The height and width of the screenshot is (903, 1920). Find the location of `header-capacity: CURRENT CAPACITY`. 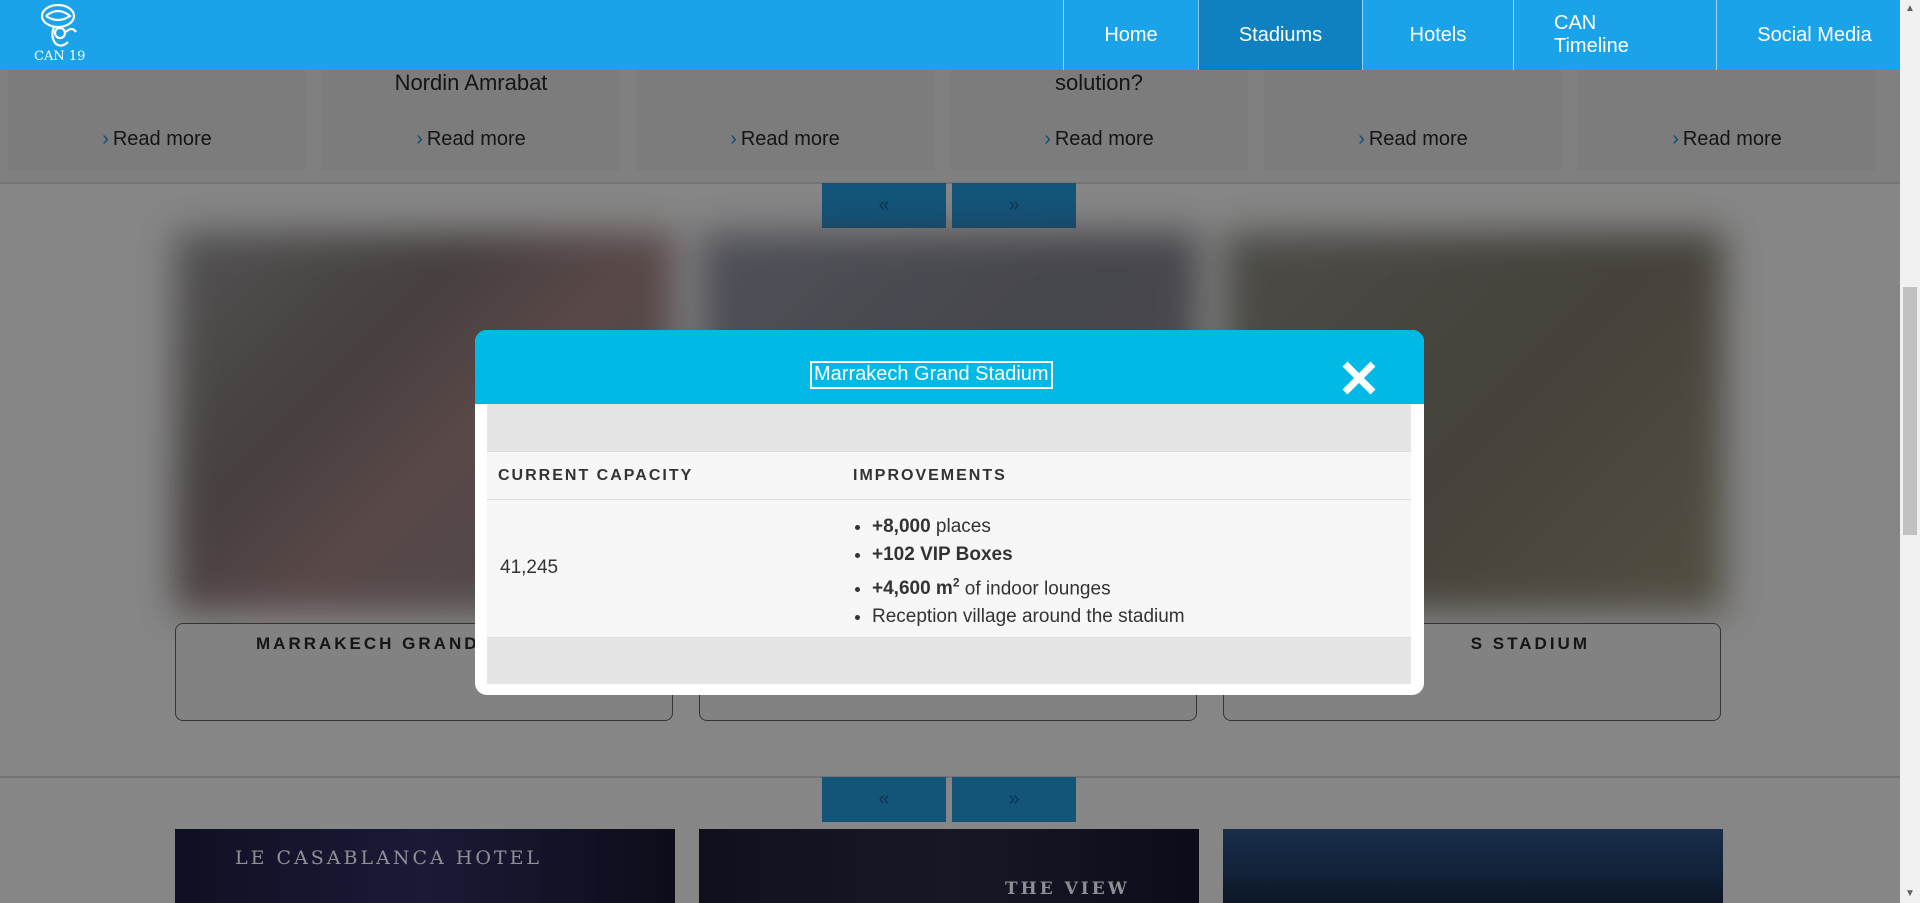

header-capacity: CURRENT CAPACITY is located at coordinates (596, 475).